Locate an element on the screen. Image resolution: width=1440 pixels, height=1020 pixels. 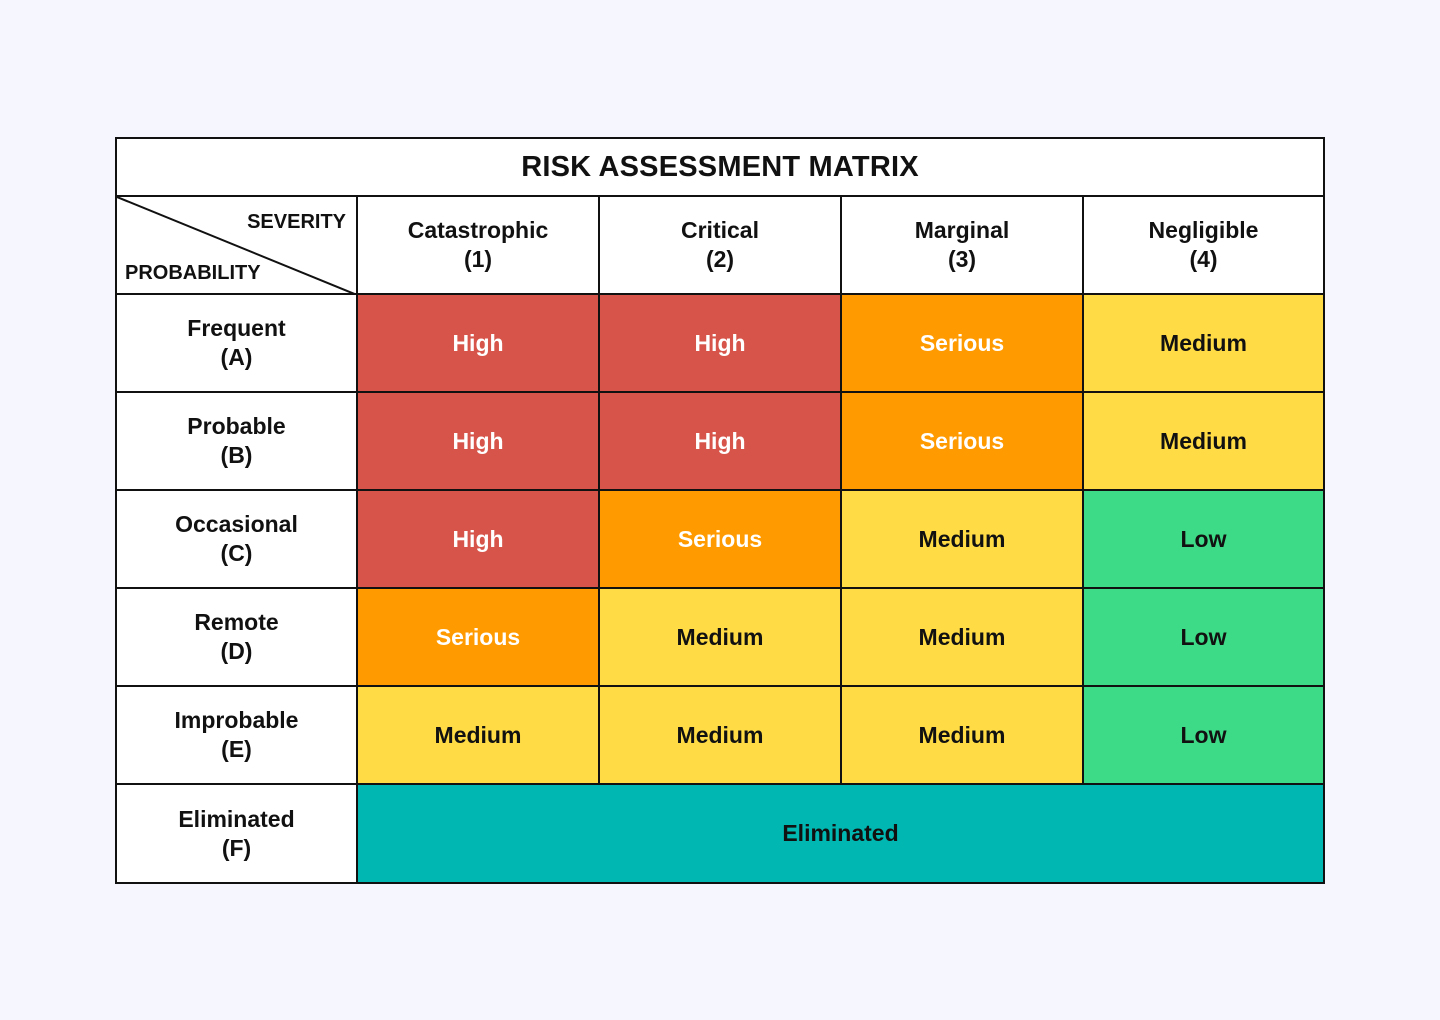
probability-name: Improbable is located at coordinates (236, 720).